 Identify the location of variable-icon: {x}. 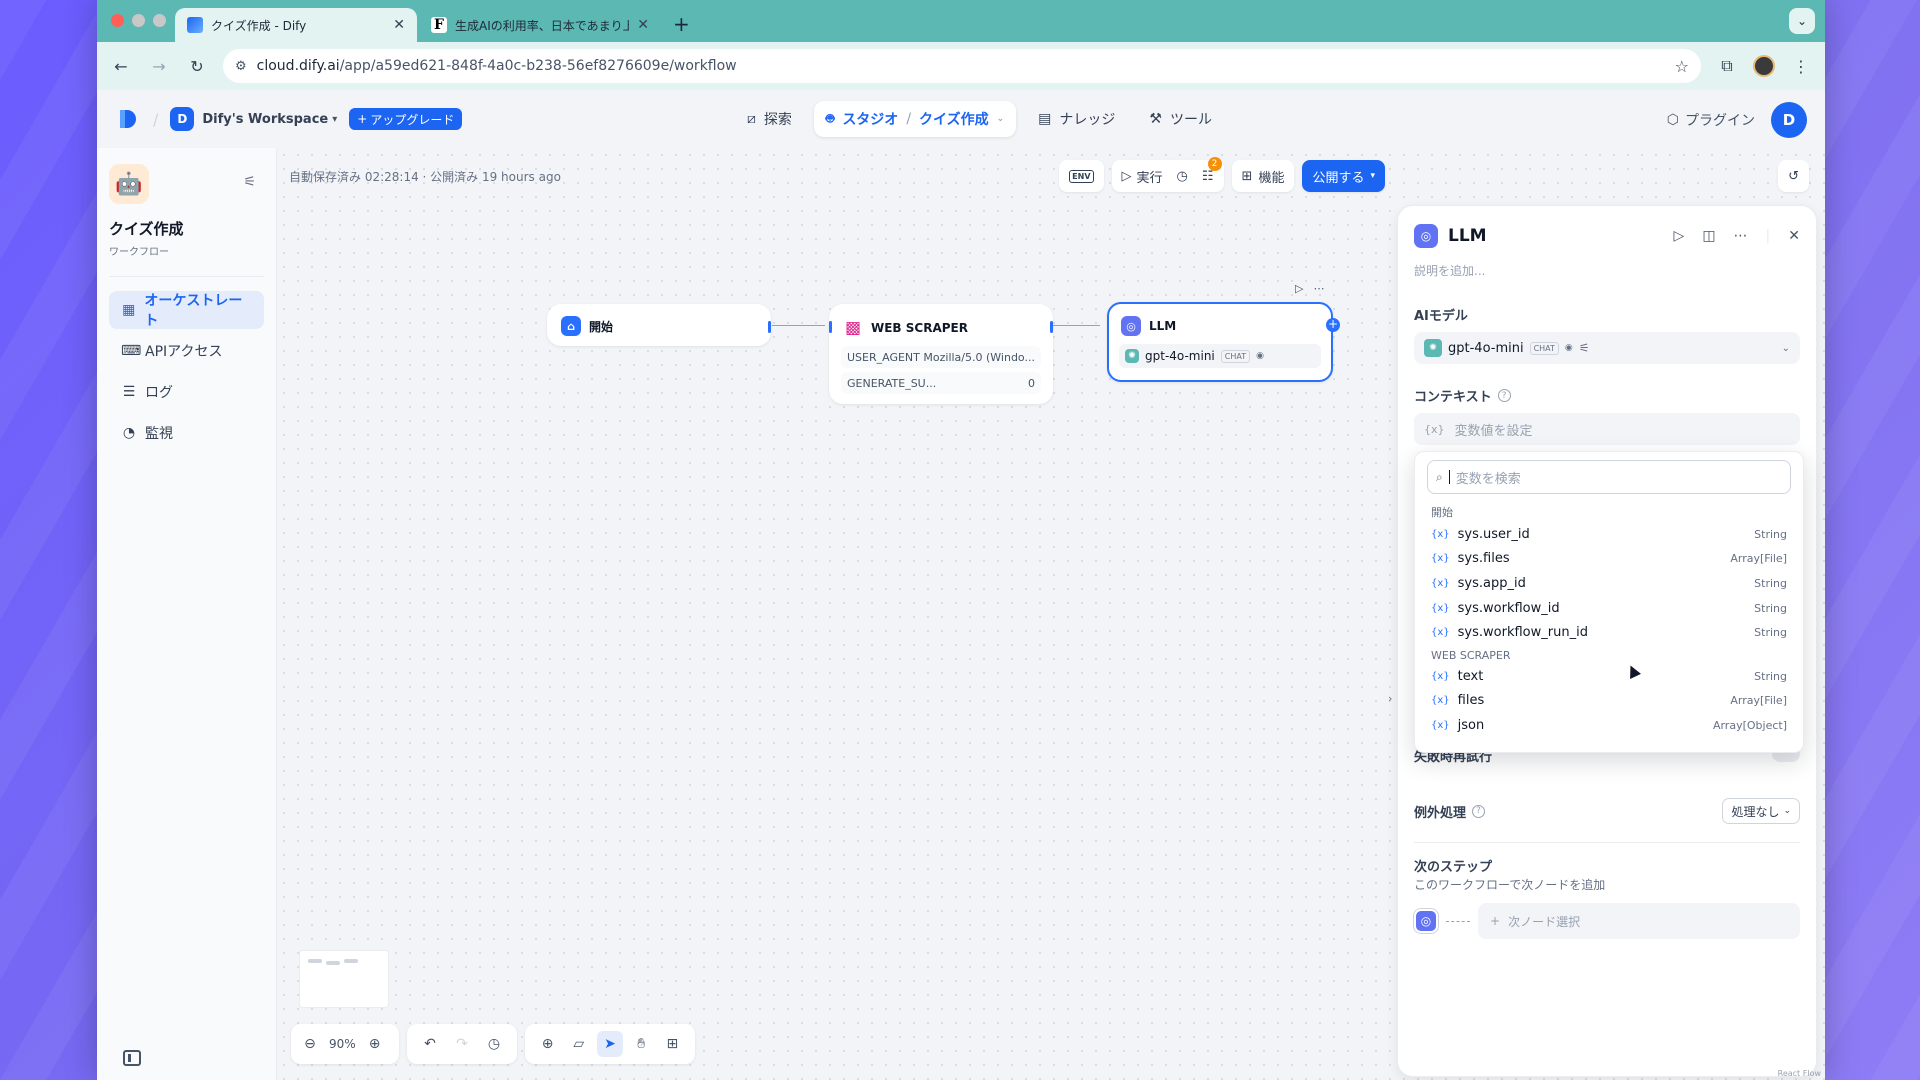
(1440, 725).